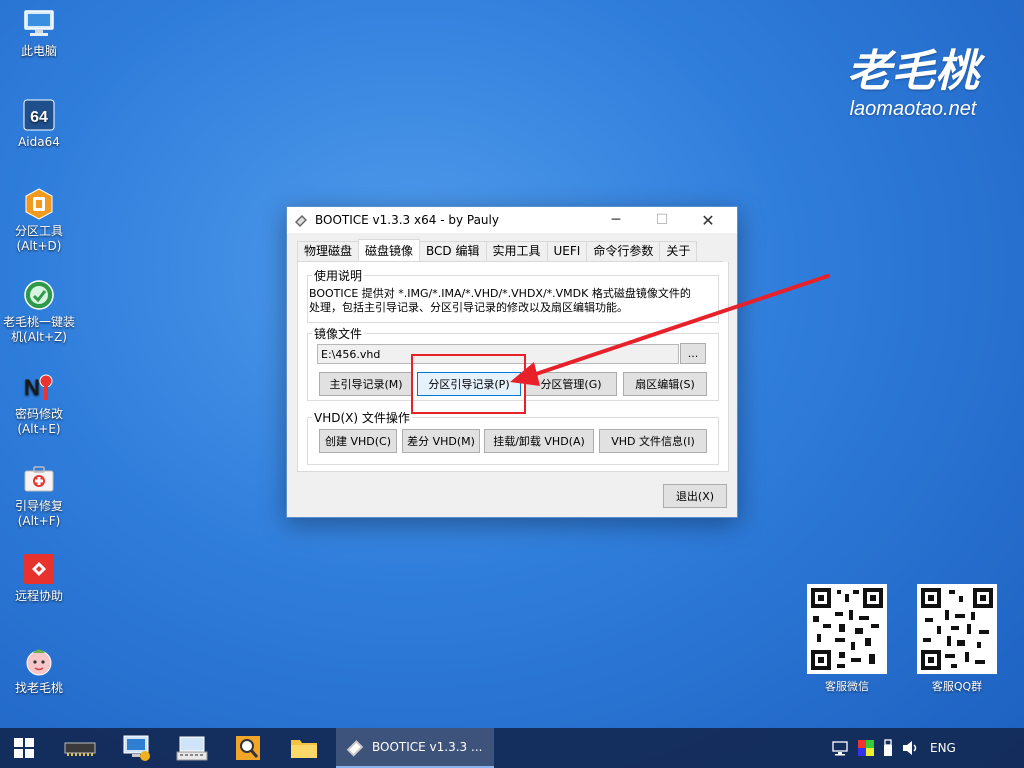  What do you see at coordinates (38, 513) in the screenshot?
I see `desktop-icon-label: 引导修复 (Alt+F)` at bounding box center [38, 513].